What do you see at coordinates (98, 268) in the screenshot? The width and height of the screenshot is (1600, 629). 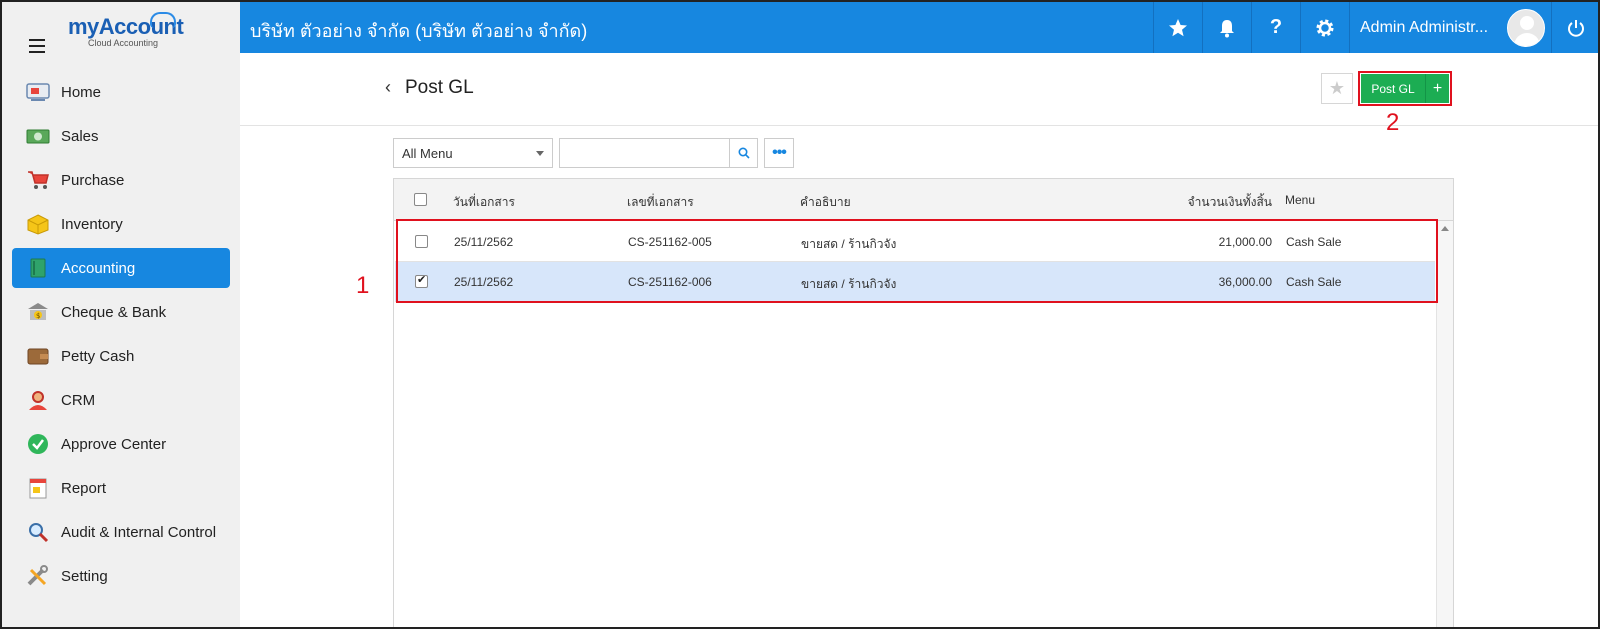 I see `sidebar-item-label: Accounting` at bounding box center [98, 268].